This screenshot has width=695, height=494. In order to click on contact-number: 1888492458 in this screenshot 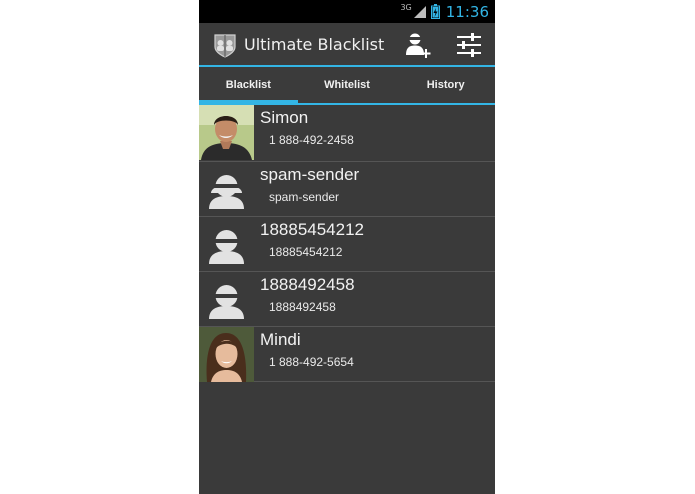, I will do `click(302, 307)`.